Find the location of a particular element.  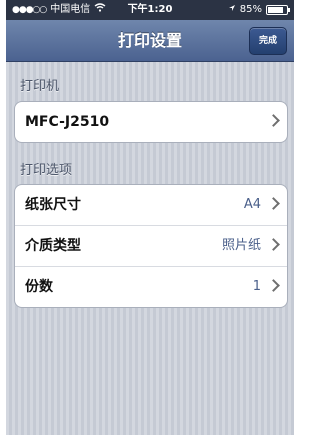

copies-row: 份数 1 is located at coordinates (151, 287).